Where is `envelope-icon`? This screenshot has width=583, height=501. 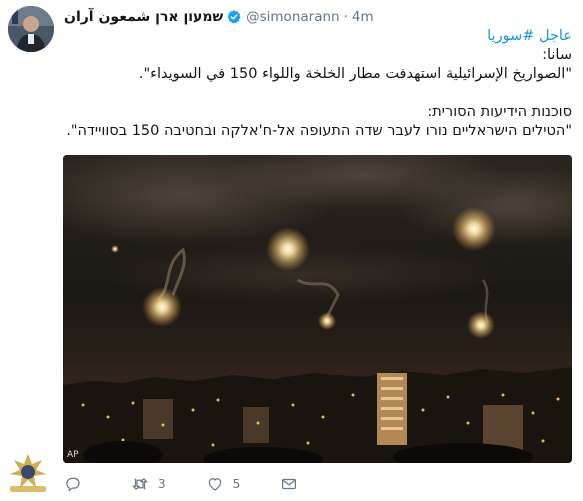 envelope-icon is located at coordinates (289, 484).